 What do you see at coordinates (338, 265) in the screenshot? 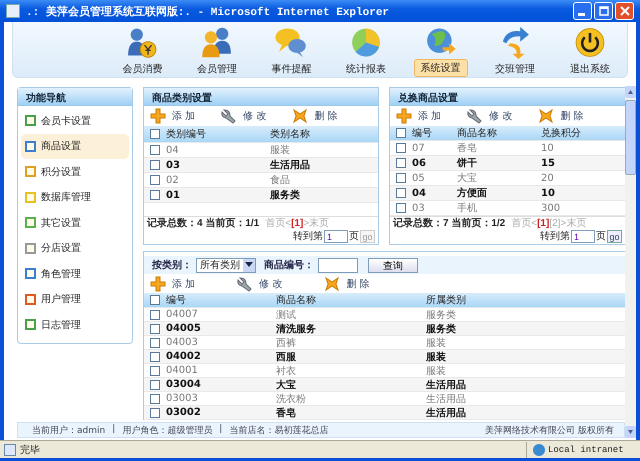
I see `product-code-field` at bounding box center [338, 265].